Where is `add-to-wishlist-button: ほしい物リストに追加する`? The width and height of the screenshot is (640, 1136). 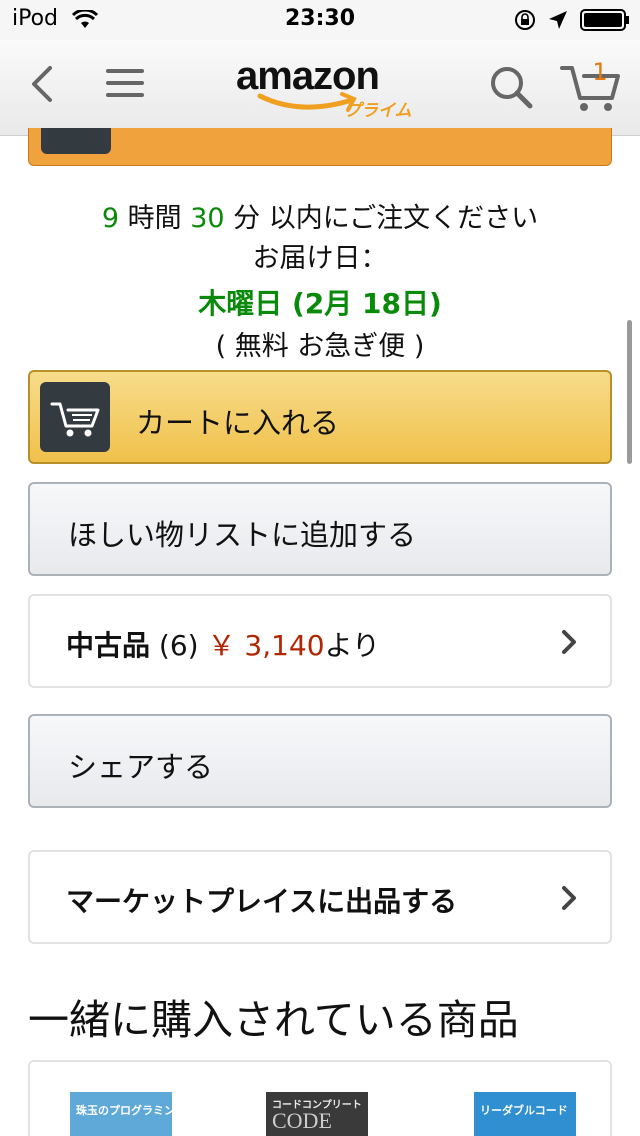
add-to-wishlist-button: ほしい物リストに追加する is located at coordinates (320, 529).